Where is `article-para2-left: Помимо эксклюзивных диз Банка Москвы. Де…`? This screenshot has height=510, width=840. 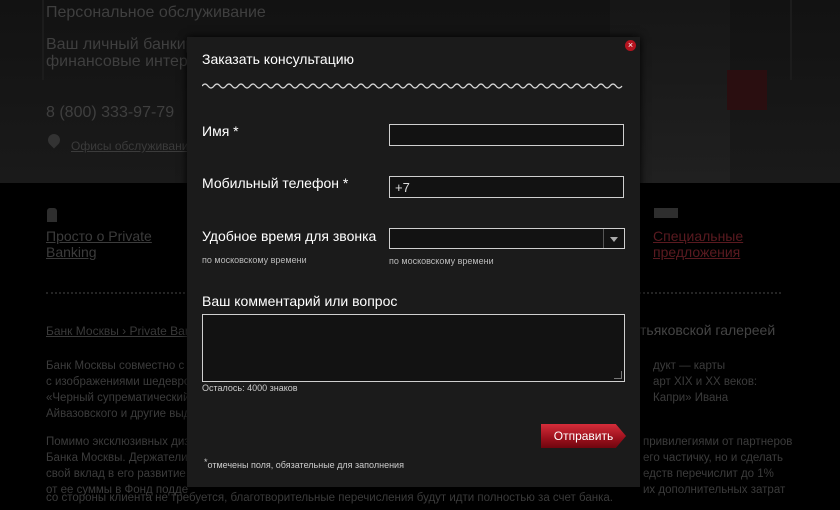 article-para2-left: Помимо эксклюзивных диз Банка Москвы. Де… is located at coordinates (118, 466).